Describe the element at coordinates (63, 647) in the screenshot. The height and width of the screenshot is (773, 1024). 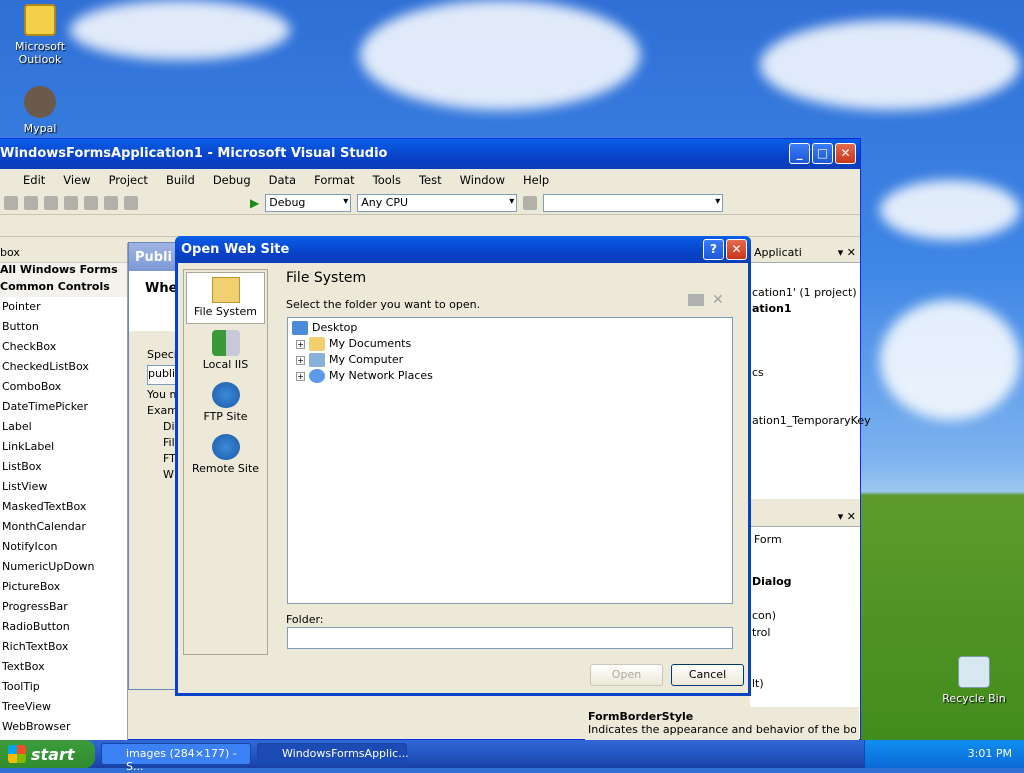
I see `toolbox-item: RichTextBox` at that location.